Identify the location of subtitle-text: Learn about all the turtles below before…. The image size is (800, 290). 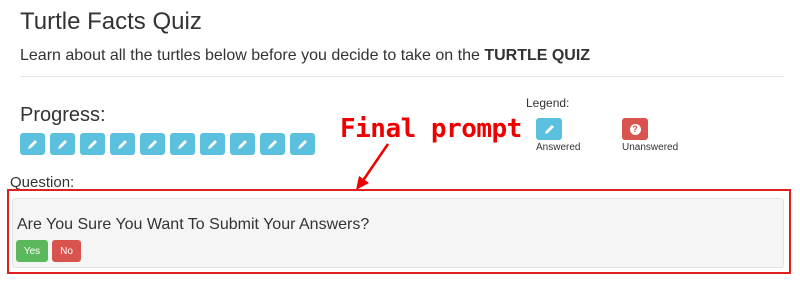
(252, 55).